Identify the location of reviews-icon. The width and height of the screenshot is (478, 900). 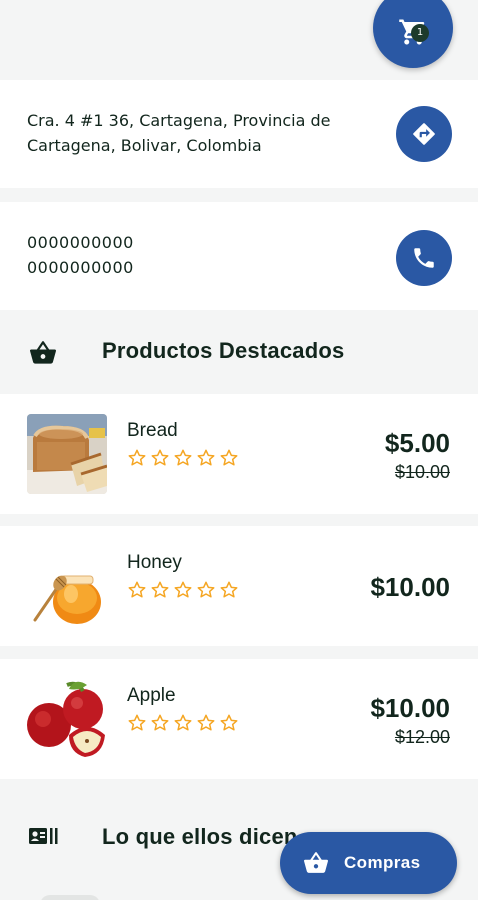
(43, 836).